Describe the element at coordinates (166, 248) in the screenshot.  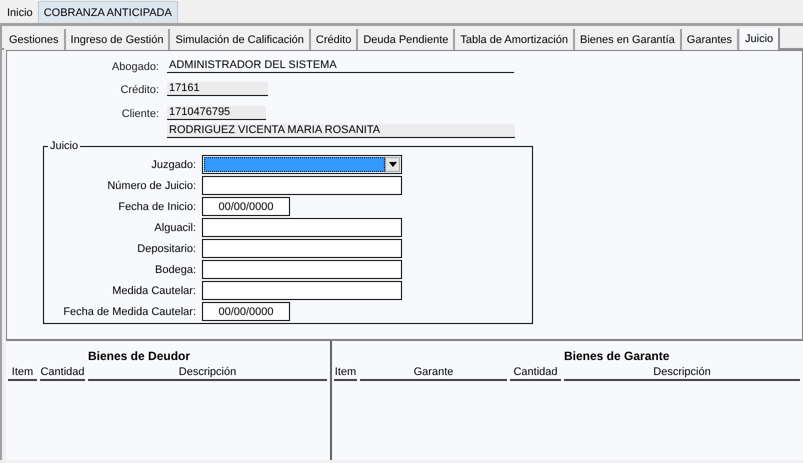
I see `field-label: Depositario:` at that location.